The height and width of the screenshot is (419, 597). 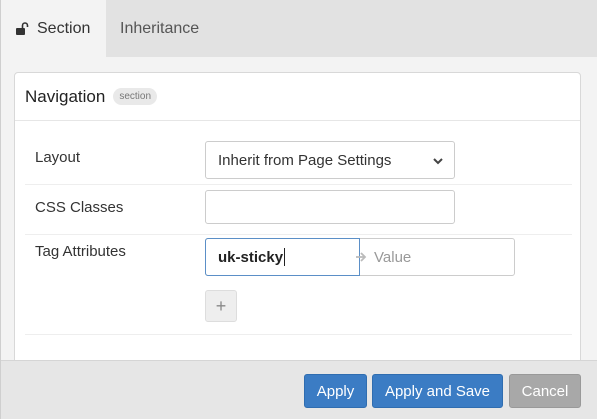 I want to click on add-attribute-button: +, so click(x=221, y=306).